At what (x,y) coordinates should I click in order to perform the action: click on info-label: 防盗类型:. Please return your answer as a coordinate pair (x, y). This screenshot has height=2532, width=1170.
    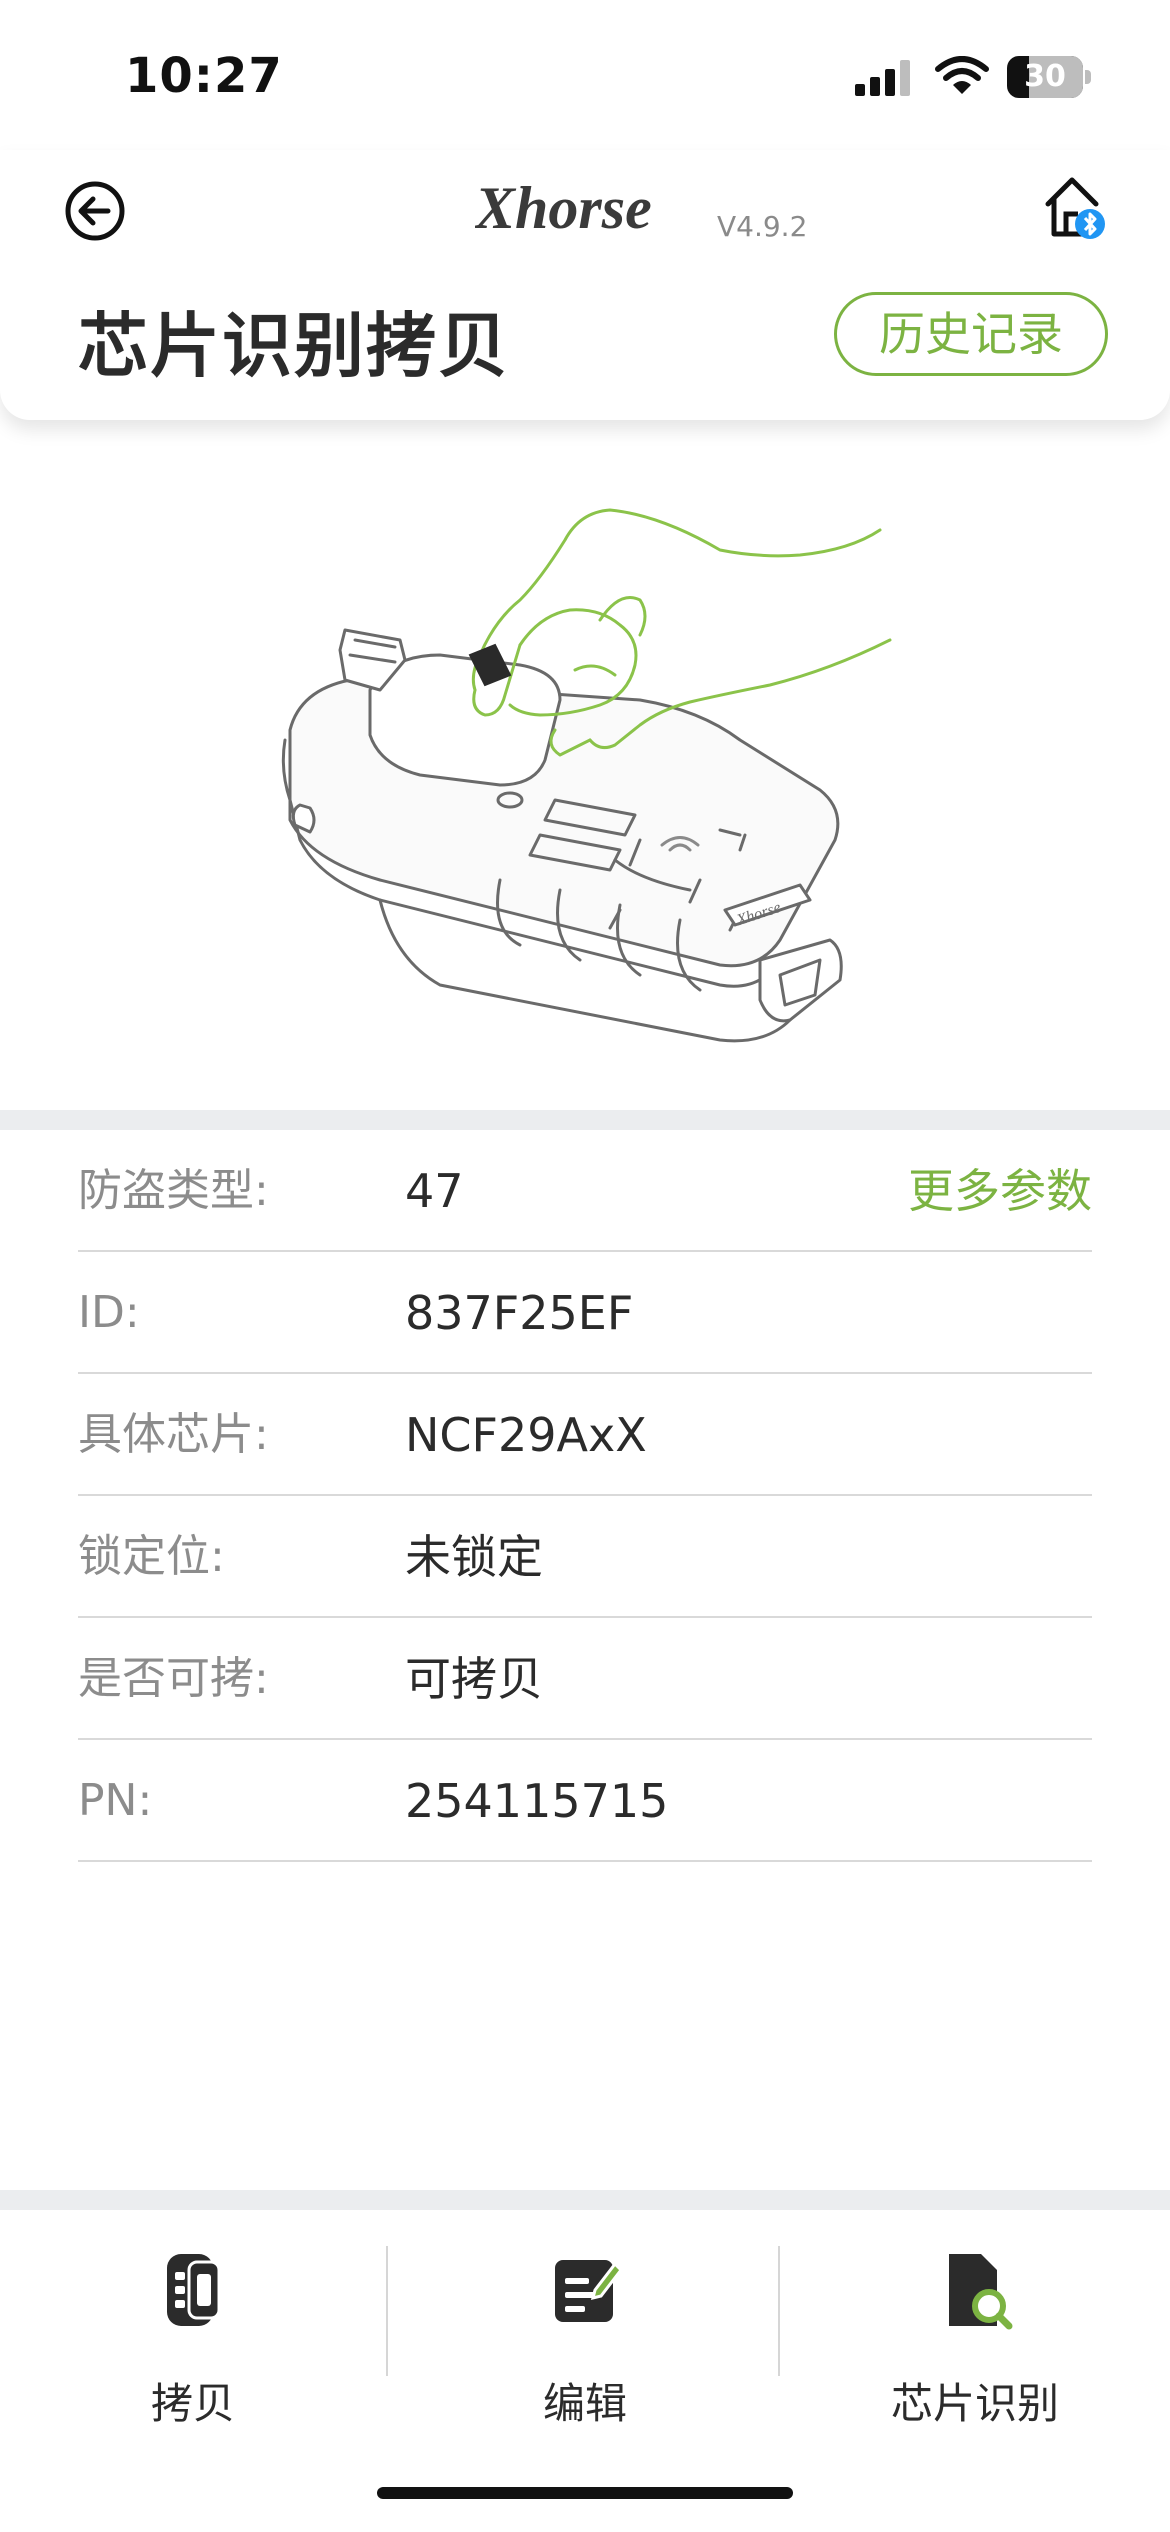
    Looking at the image, I should click on (173, 1190).